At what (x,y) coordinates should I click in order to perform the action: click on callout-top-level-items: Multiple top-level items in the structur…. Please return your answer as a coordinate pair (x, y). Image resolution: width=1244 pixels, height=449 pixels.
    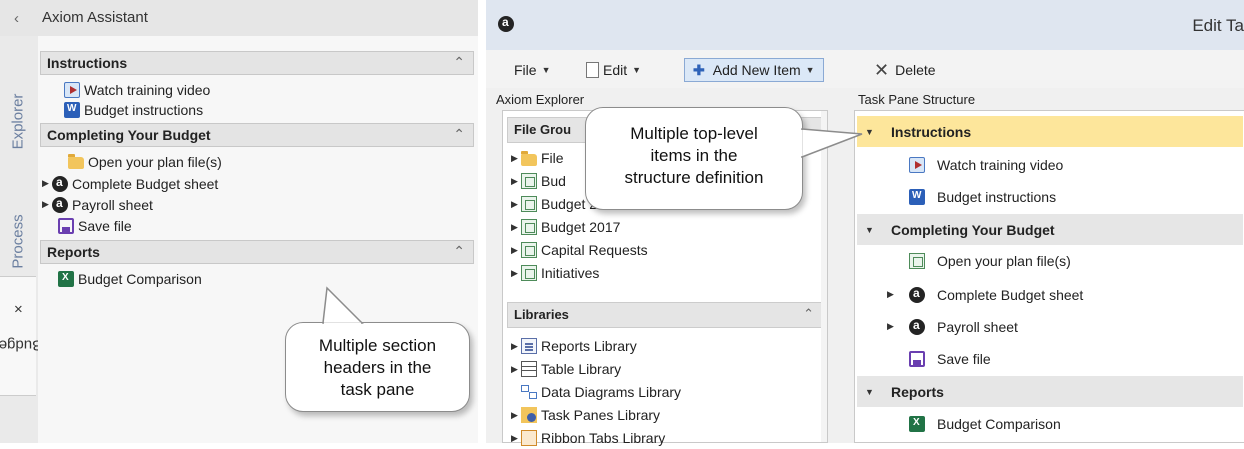
    Looking at the image, I should click on (694, 158).